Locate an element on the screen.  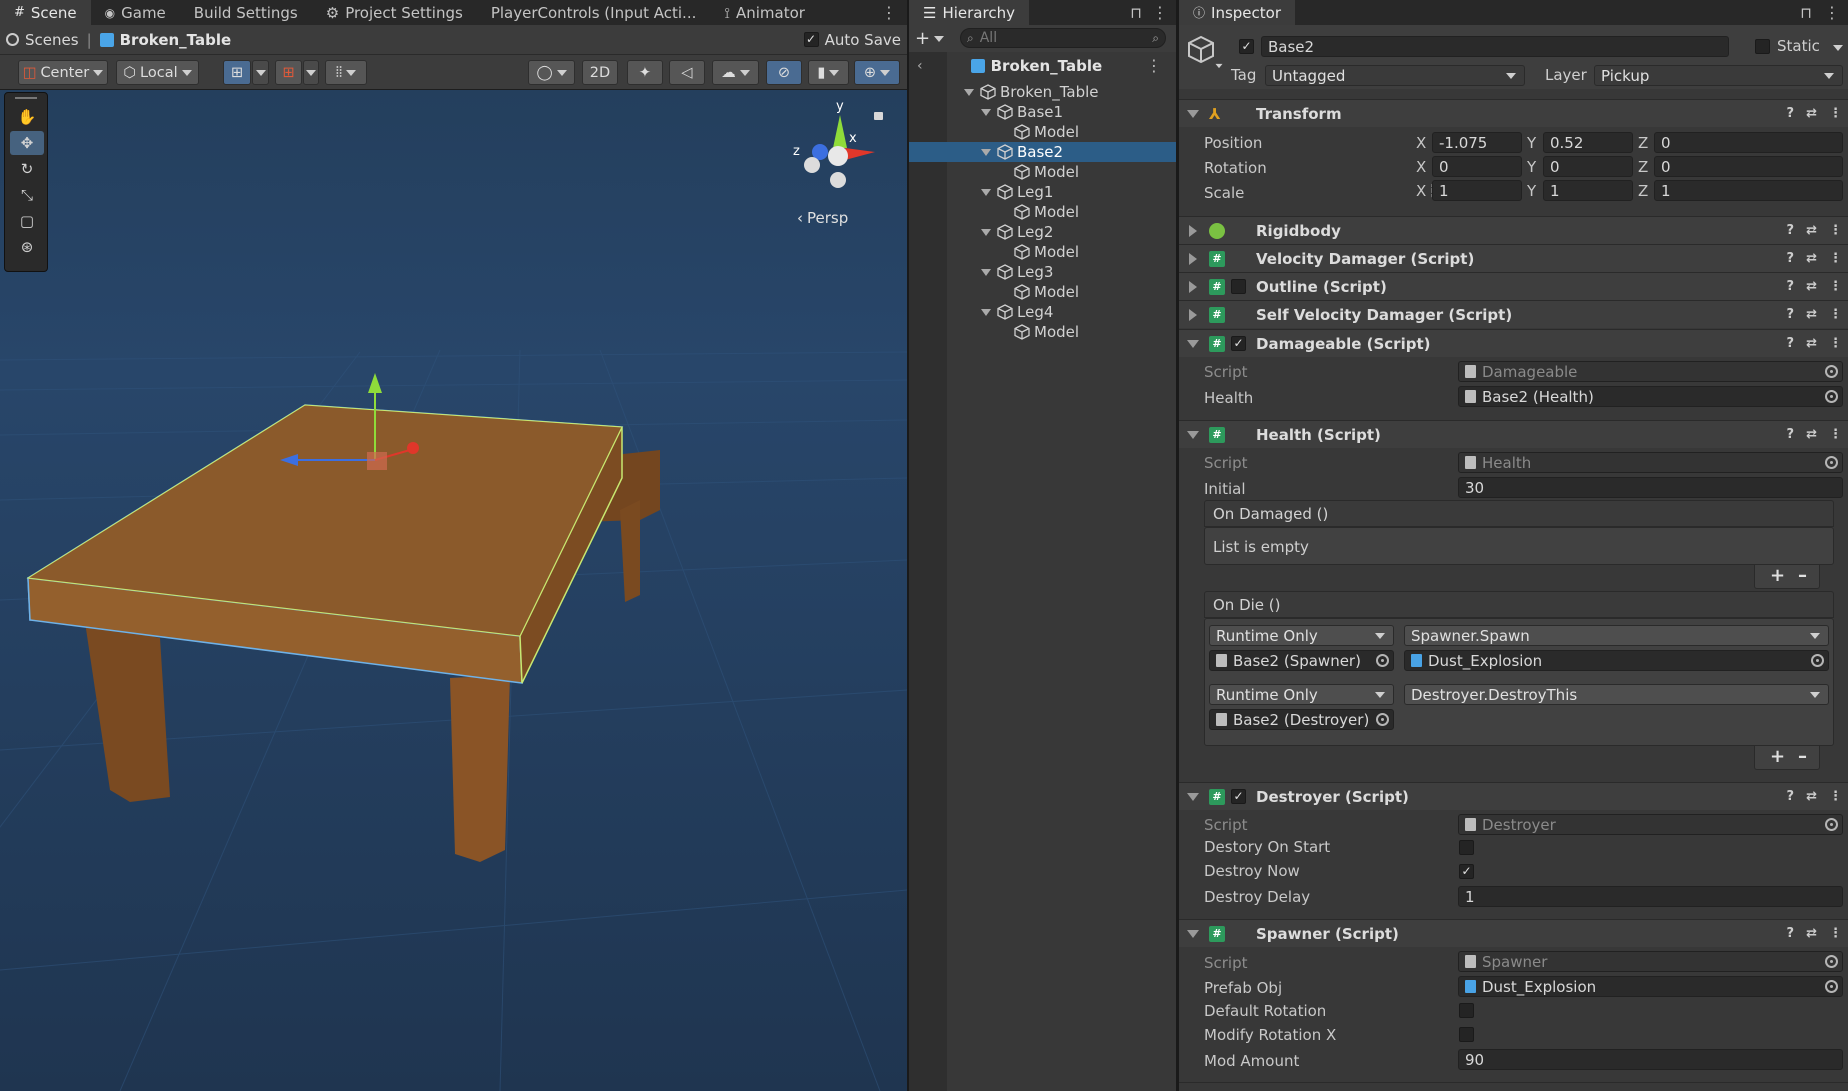
toolbox-grip is located at coordinates (26, 98).